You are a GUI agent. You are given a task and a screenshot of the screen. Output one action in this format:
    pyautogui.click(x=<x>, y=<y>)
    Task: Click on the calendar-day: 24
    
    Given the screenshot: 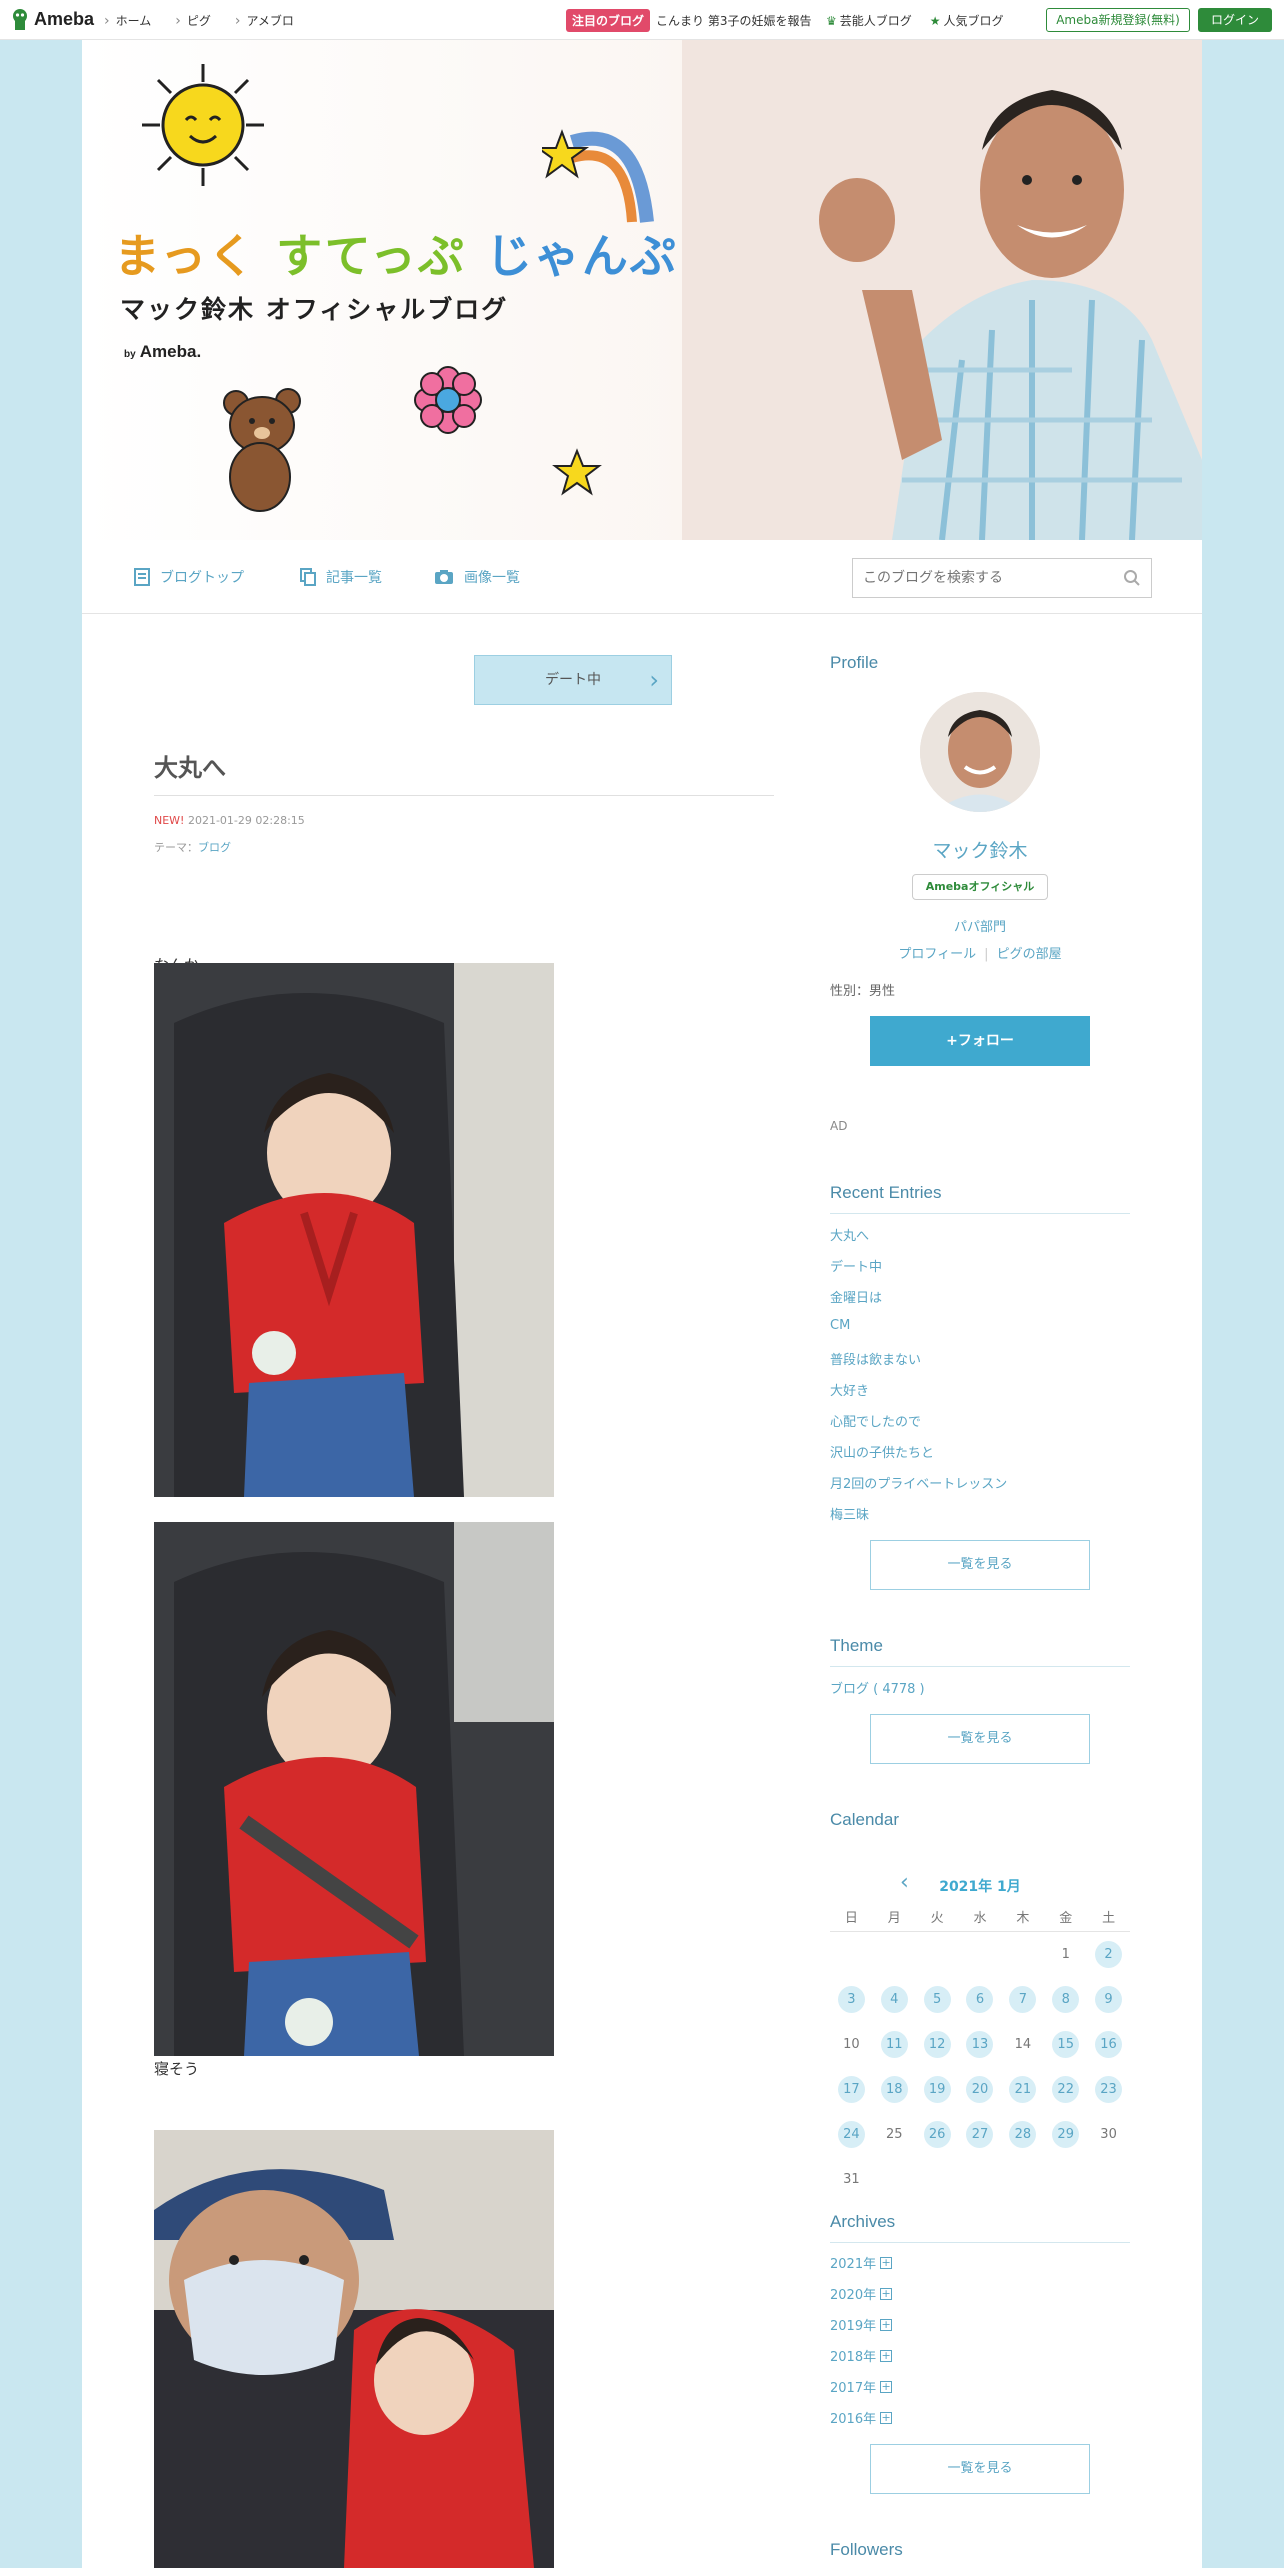 What is the action you would take?
    pyautogui.click(x=851, y=2134)
    